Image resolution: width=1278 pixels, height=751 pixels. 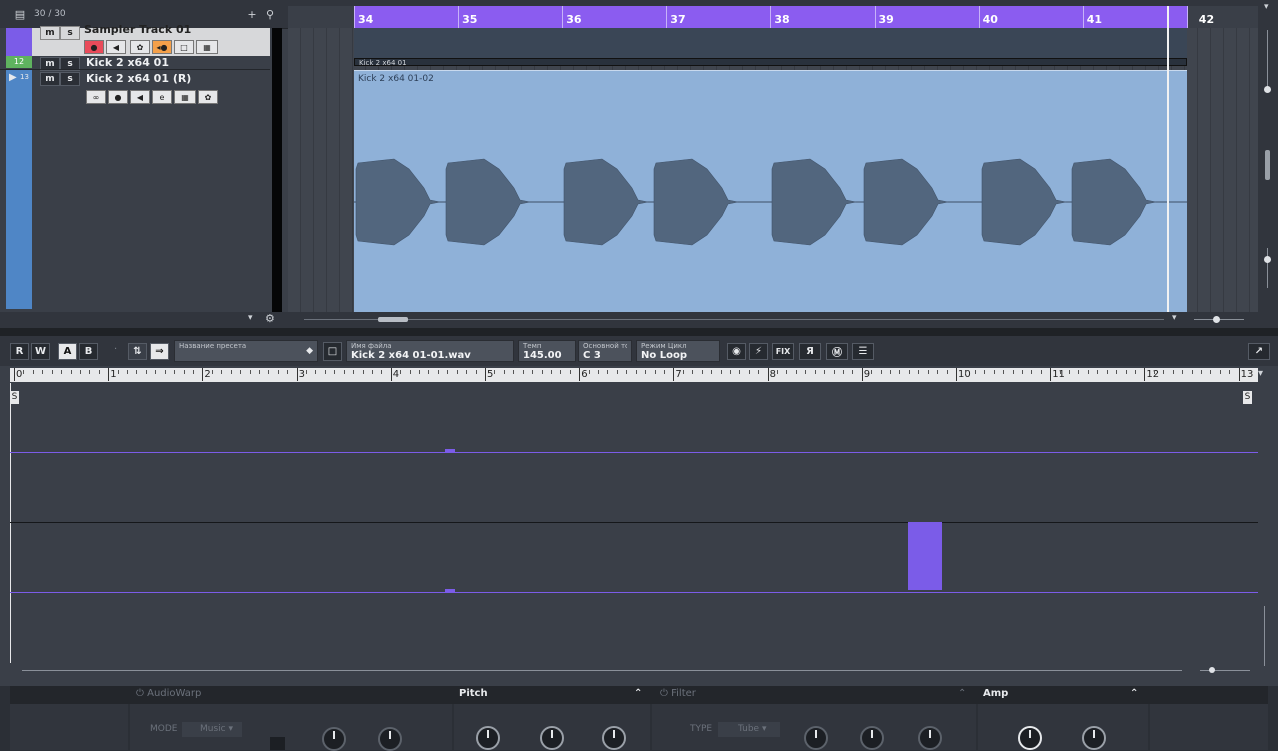 What do you see at coordinates (67, 351) in the screenshot?
I see `a-button: A` at bounding box center [67, 351].